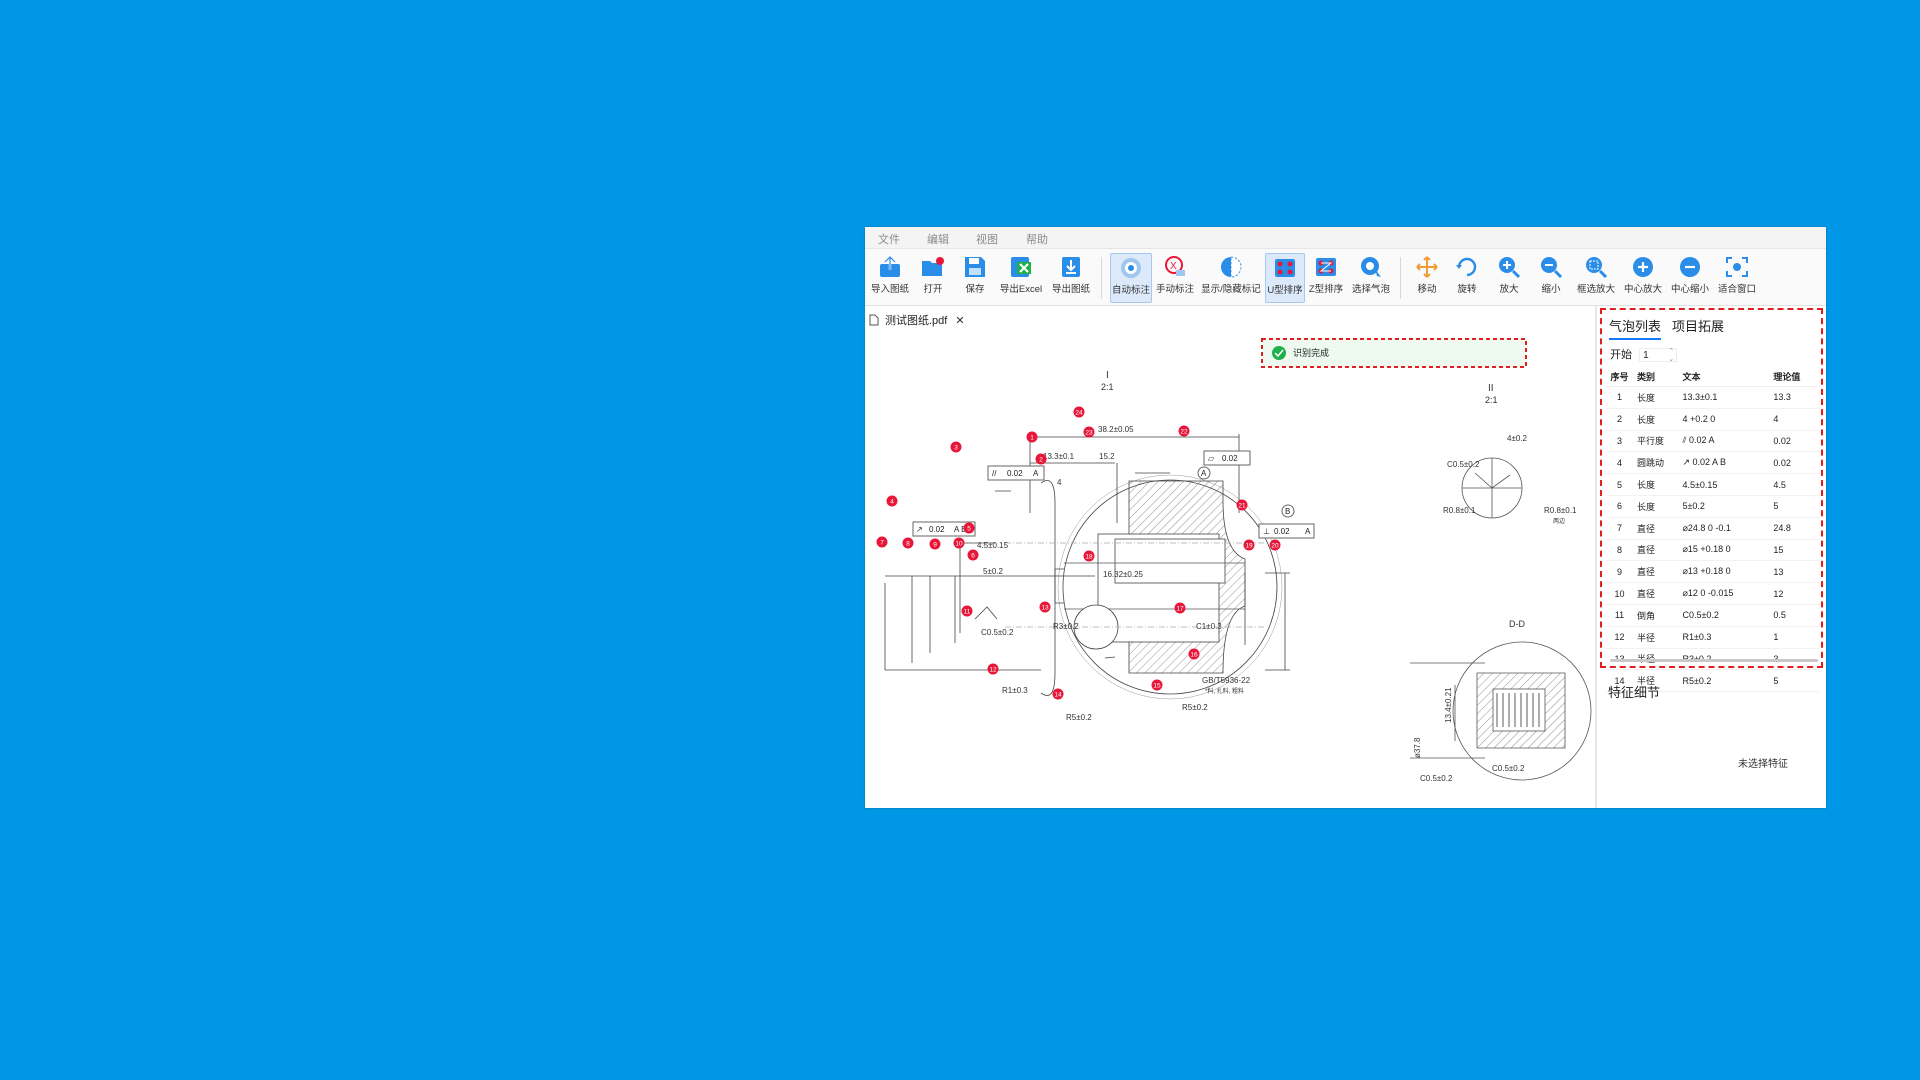  Describe the element at coordinates (1551, 289) in the screenshot. I see `zoom-out-label: 缩小` at that location.